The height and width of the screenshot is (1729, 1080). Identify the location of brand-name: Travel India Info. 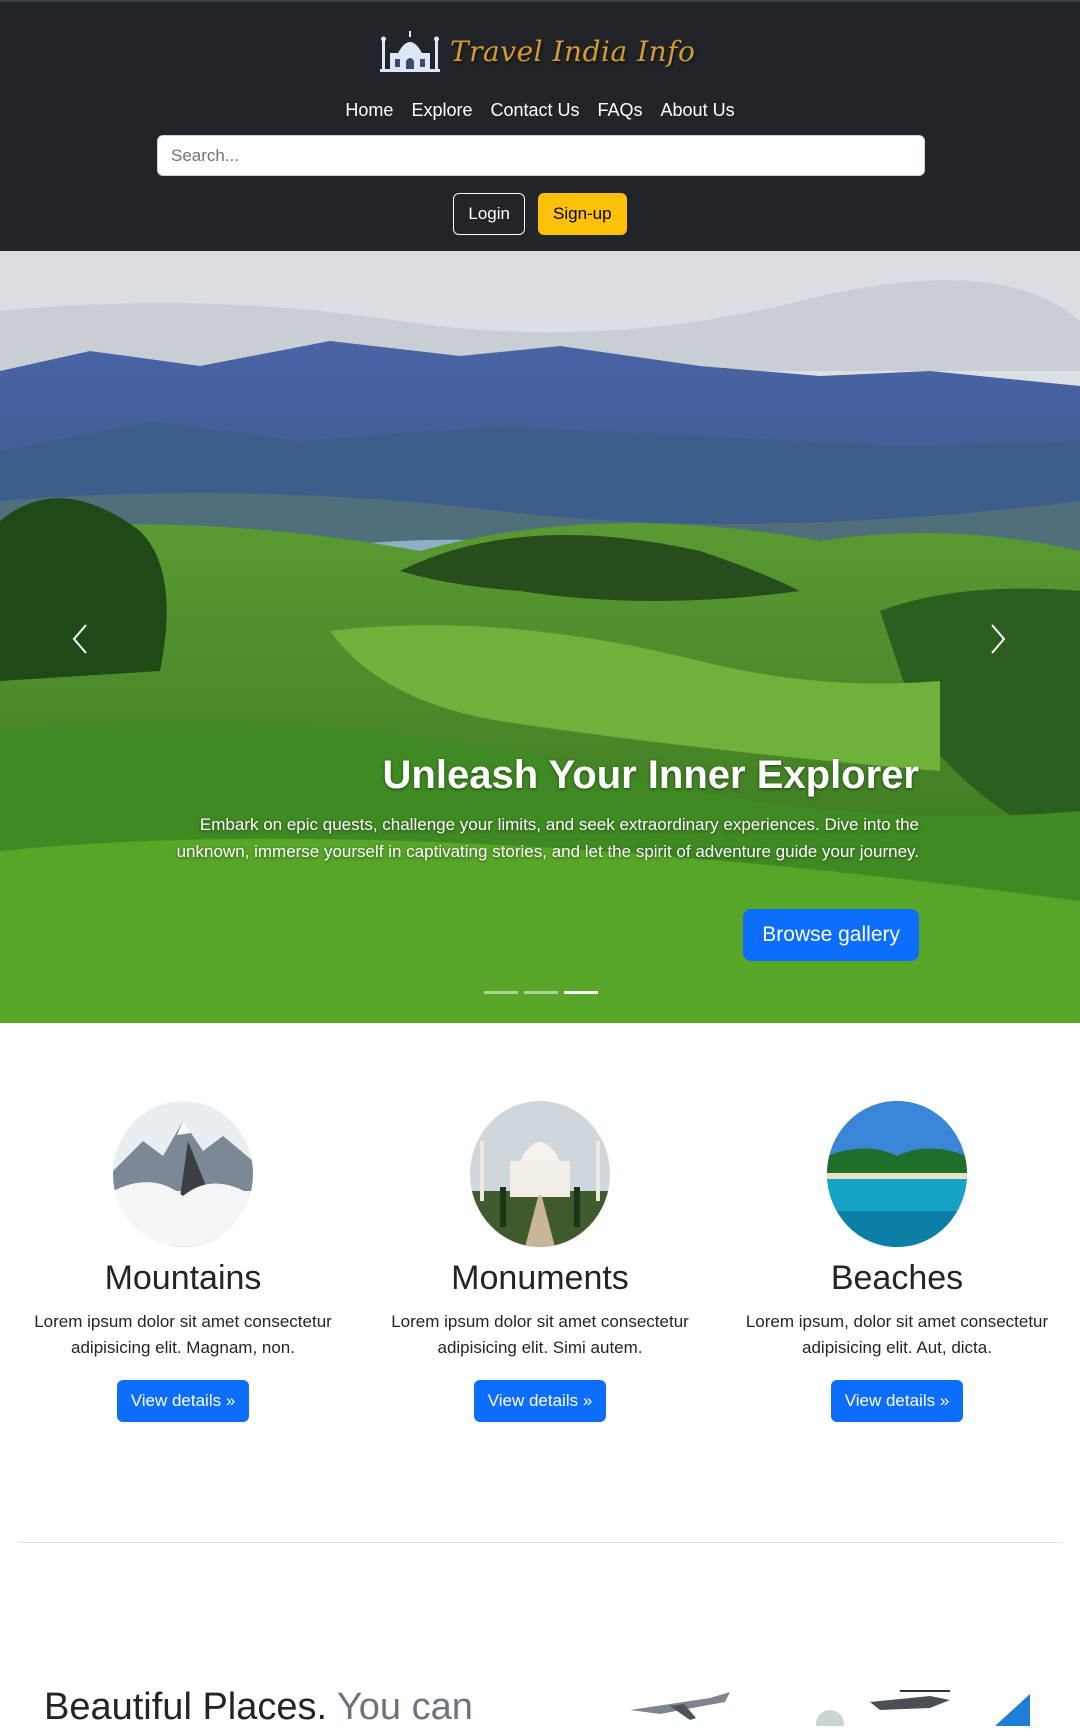
(573, 51).